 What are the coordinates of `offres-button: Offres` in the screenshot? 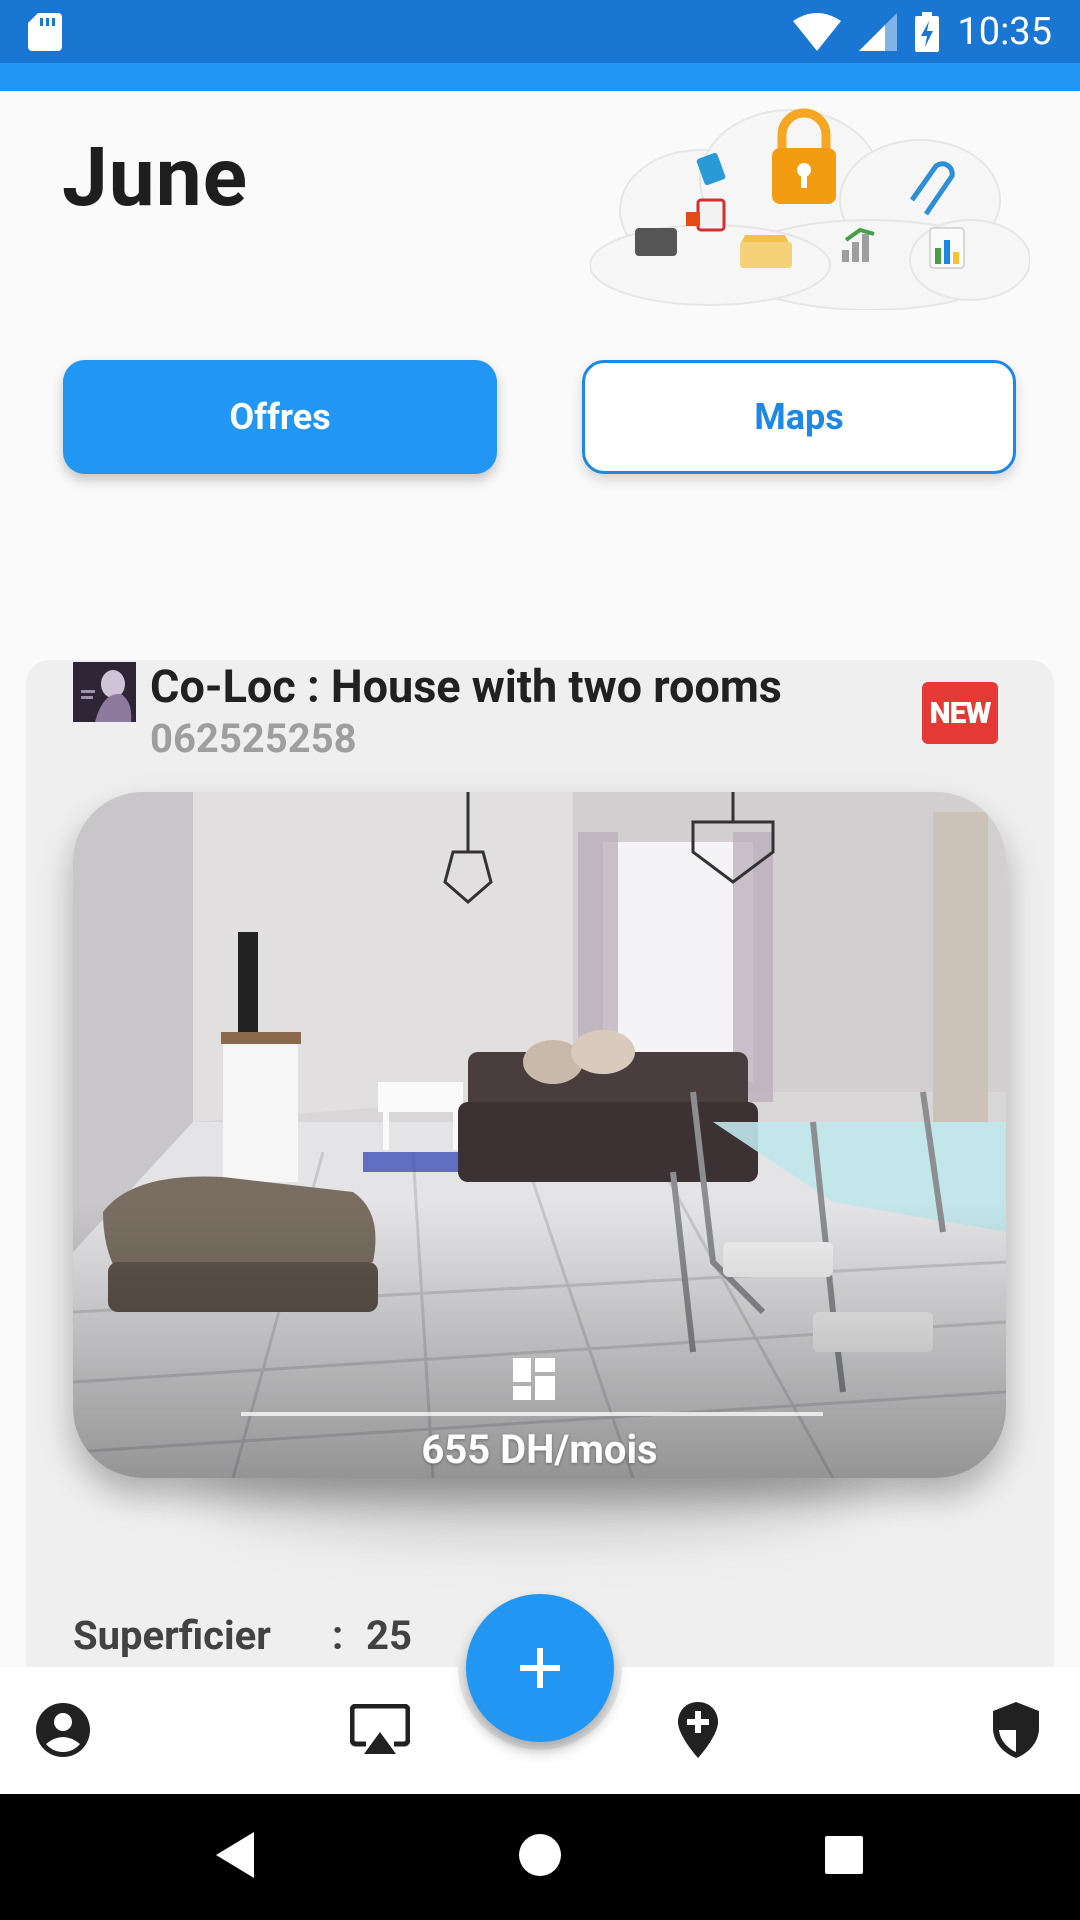 It's located at (280, 417).